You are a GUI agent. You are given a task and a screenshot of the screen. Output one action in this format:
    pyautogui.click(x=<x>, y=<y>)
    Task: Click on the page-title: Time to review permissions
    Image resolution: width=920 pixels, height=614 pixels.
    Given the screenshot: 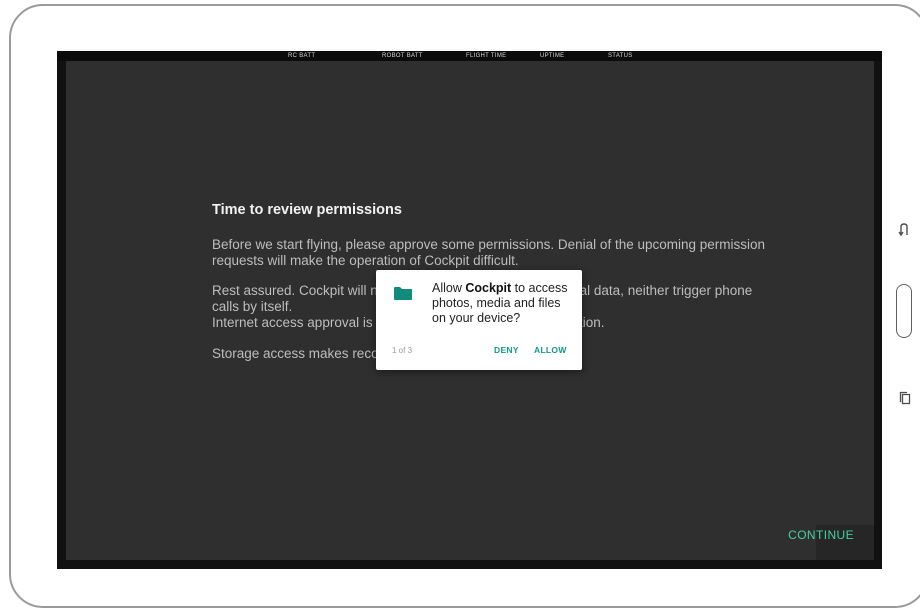 What is the action you would take?
    pyautogui.click(x=307, y=210)
    